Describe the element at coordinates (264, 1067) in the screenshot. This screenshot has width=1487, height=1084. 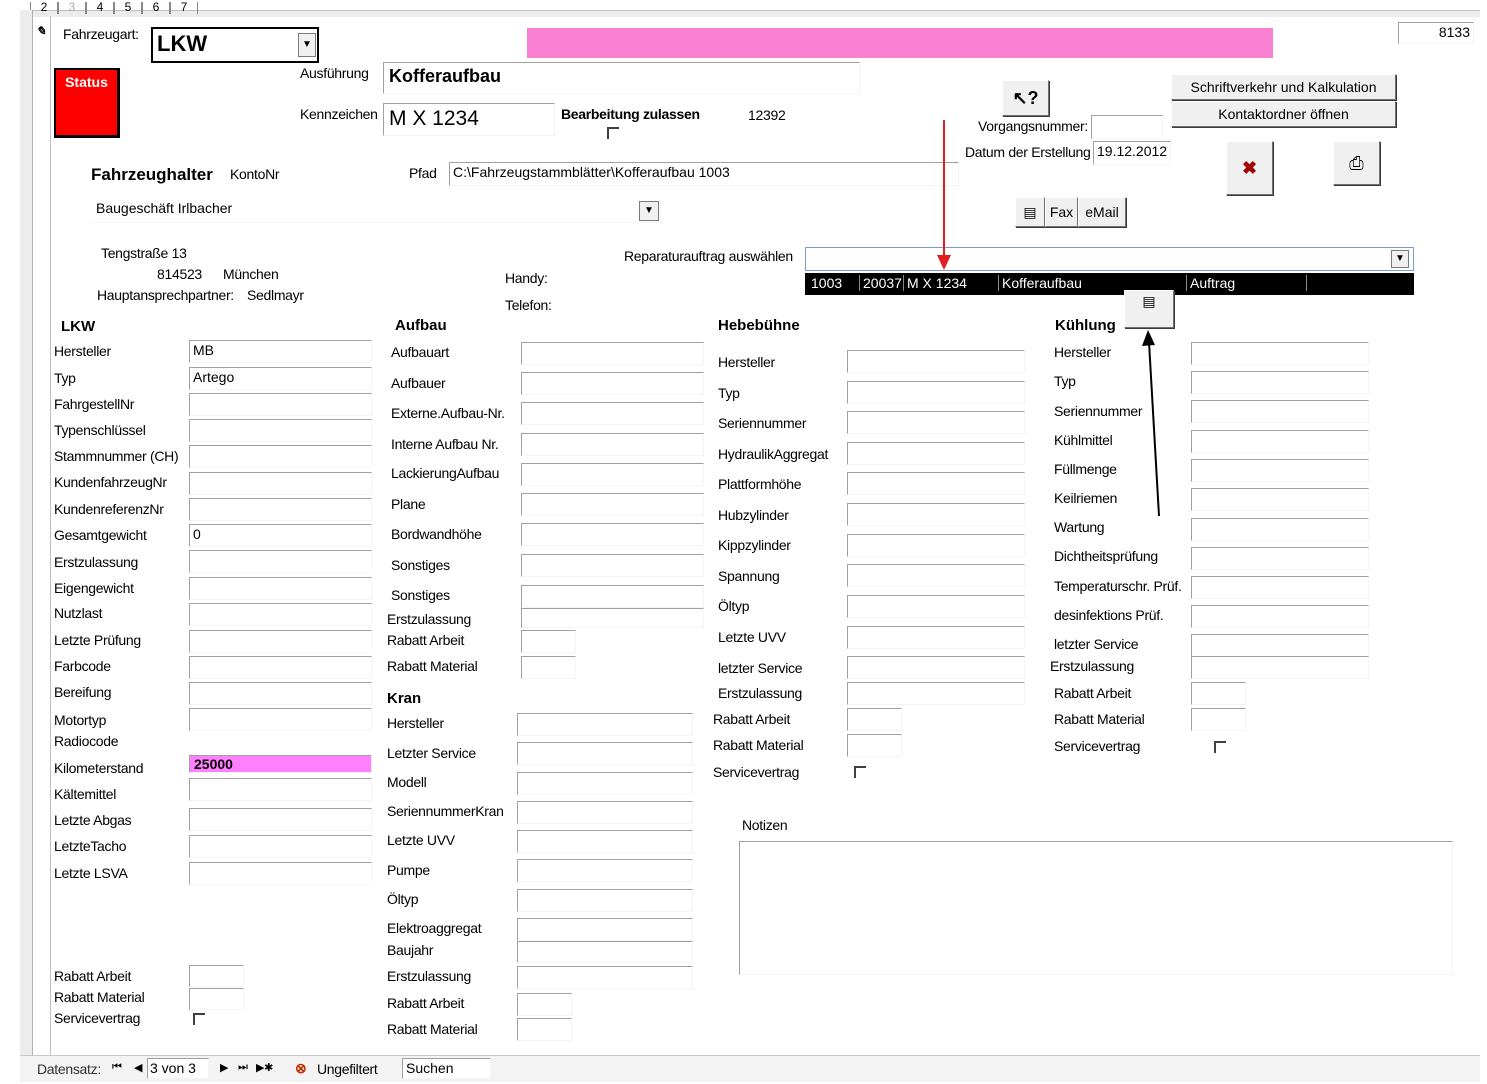
I see `new-record-icon: ▶✱` at that location.